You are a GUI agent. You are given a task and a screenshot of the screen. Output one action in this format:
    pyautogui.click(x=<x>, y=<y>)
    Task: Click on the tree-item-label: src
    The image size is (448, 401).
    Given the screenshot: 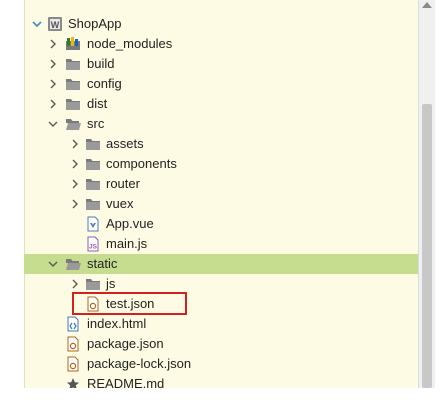 What is the action you would take?
    pyautogui.click(x=96, y=123)
    